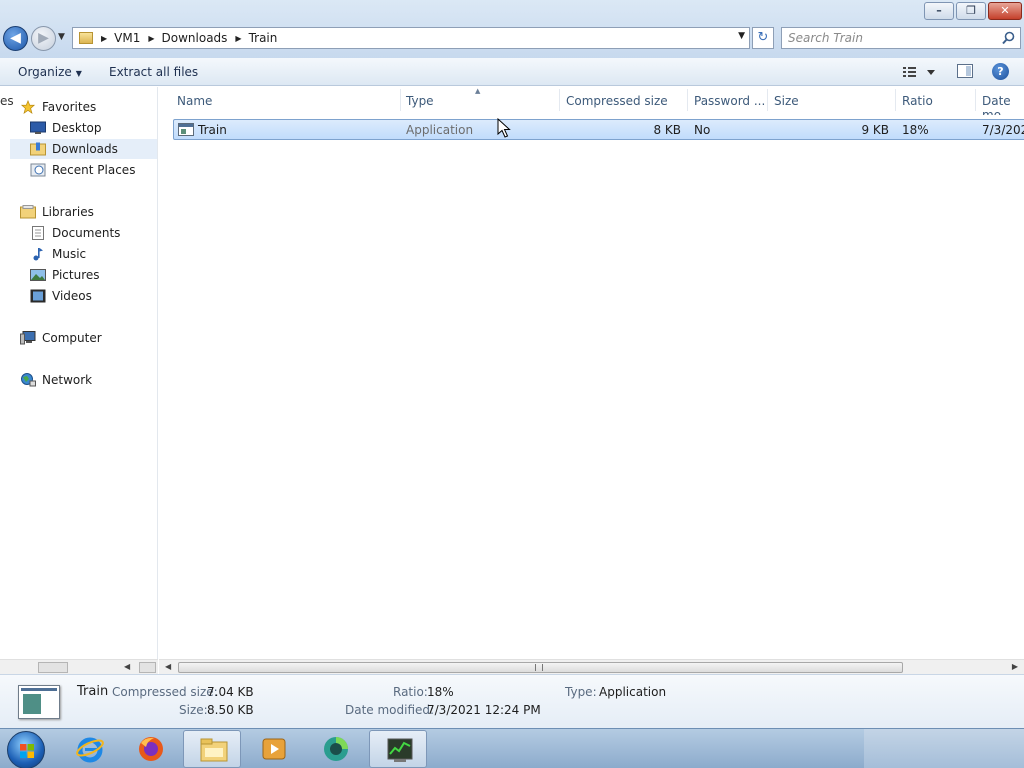 The width and height of the screenshot is (1024, 768). What do you see at coordinates (38, 296) in the screenshot?
I see `videos-icon` at bounding box center [38, 296].